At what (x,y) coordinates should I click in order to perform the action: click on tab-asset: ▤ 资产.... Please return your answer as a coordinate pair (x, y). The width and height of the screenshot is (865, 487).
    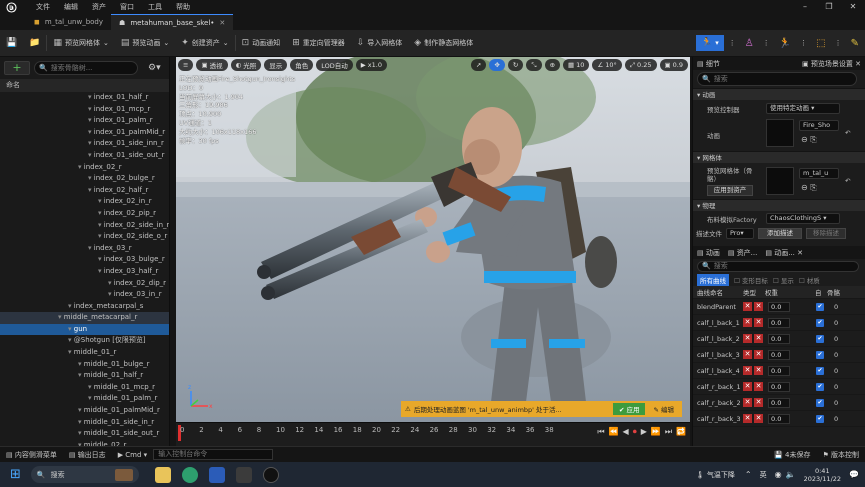
    Looking at the image, I should click on (743, 253).